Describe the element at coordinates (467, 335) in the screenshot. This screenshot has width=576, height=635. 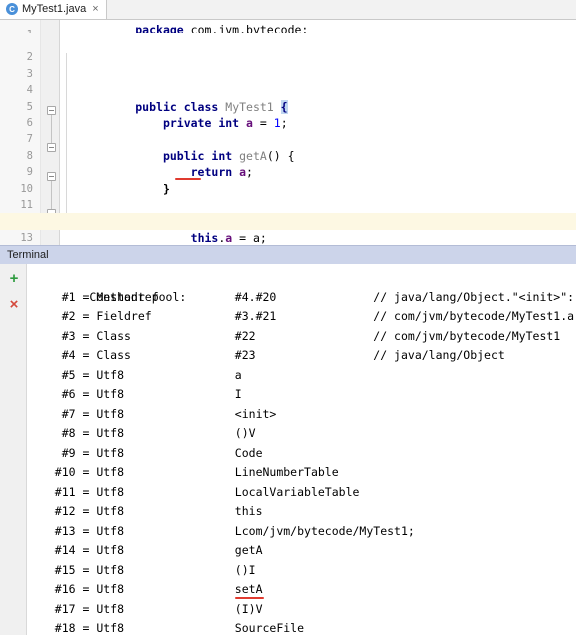
I see `constant-pool-comment: // com/jvm/bytecode/MyTest1` at that location.